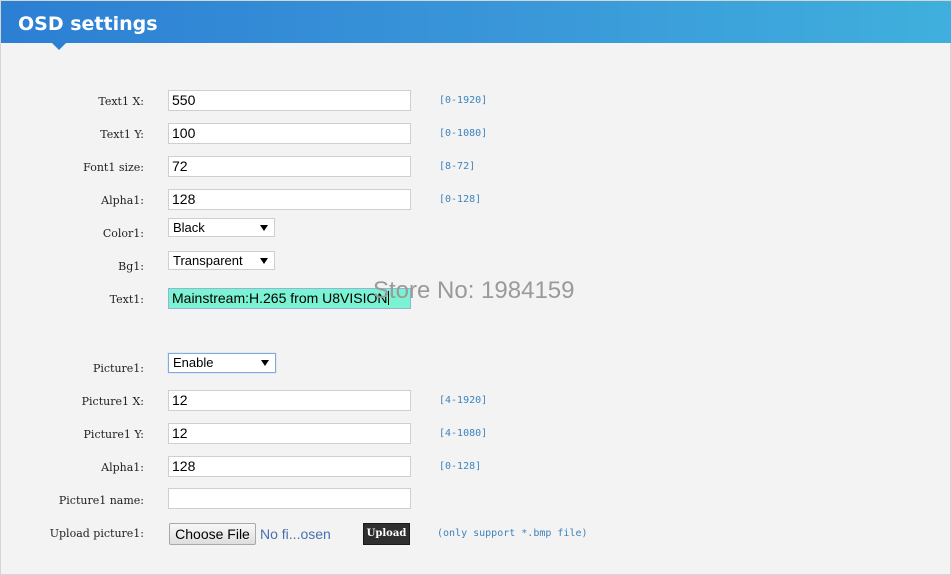 Image resolution: width=951 pixels, height=575 pixels. What do you see at coordinates (476, 22) in the screenshot?
I see `panel-header: OSD settings` at bounding box center [476, 22].